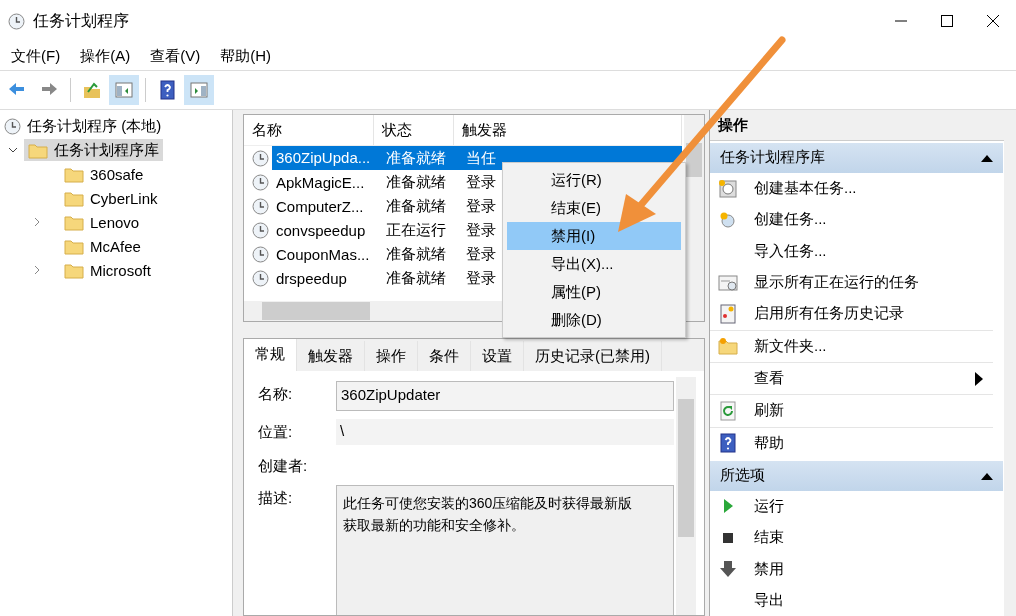 Image resolution: width=1016 pixels, height=616 pixels. I want to click on refresh-icon, so click(728, 410).